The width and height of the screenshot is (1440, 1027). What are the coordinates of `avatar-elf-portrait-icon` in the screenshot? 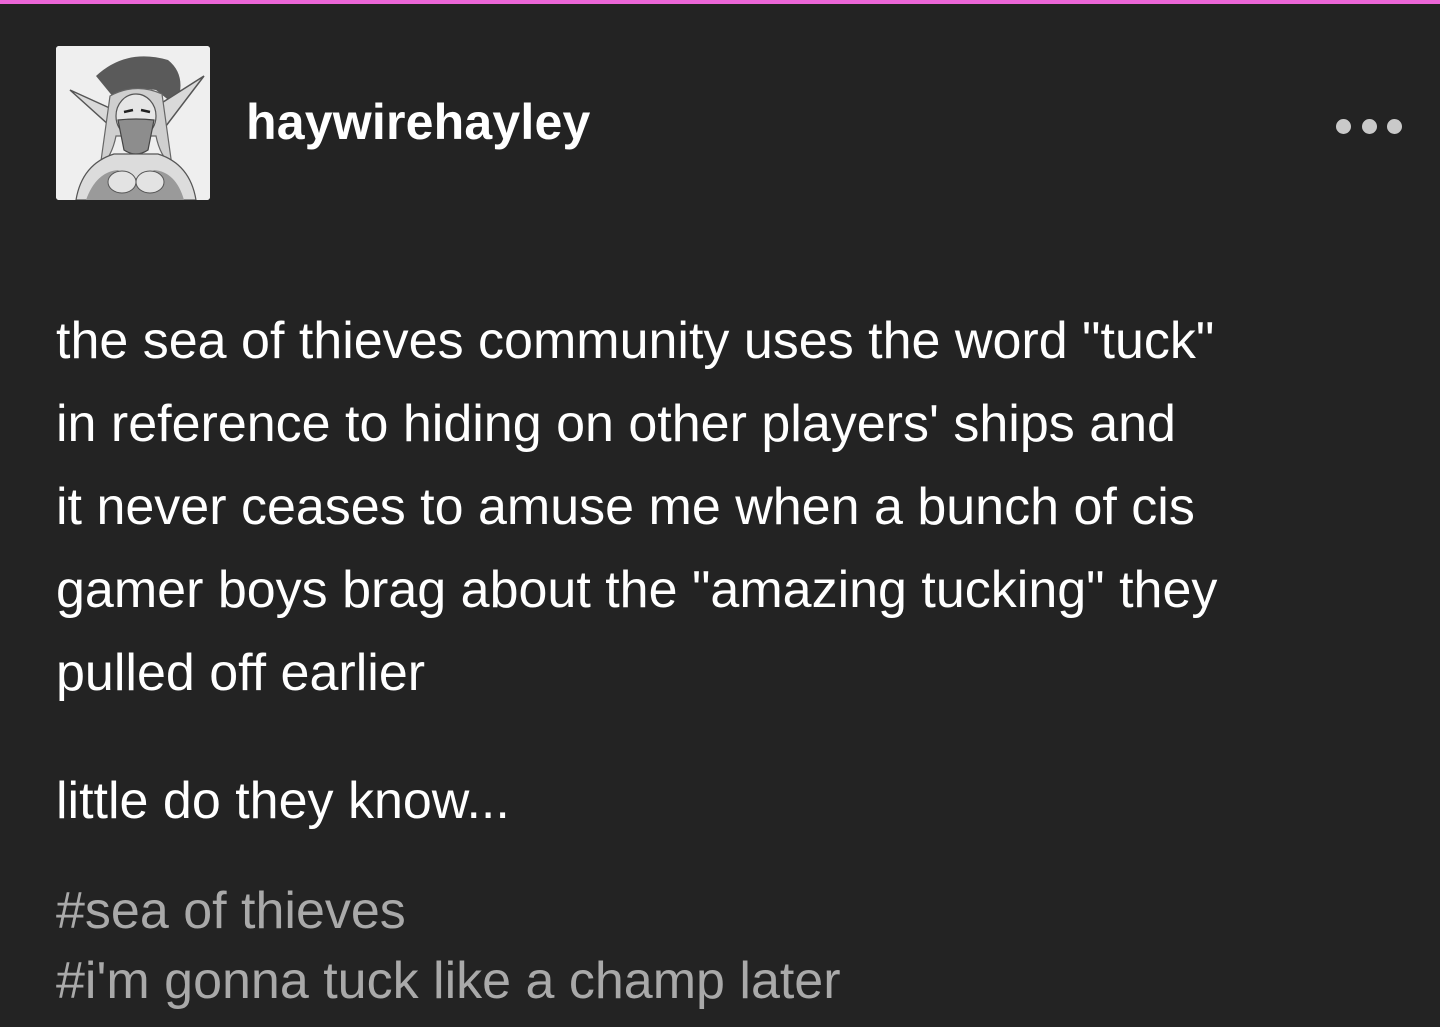 It's located at (133, 123).